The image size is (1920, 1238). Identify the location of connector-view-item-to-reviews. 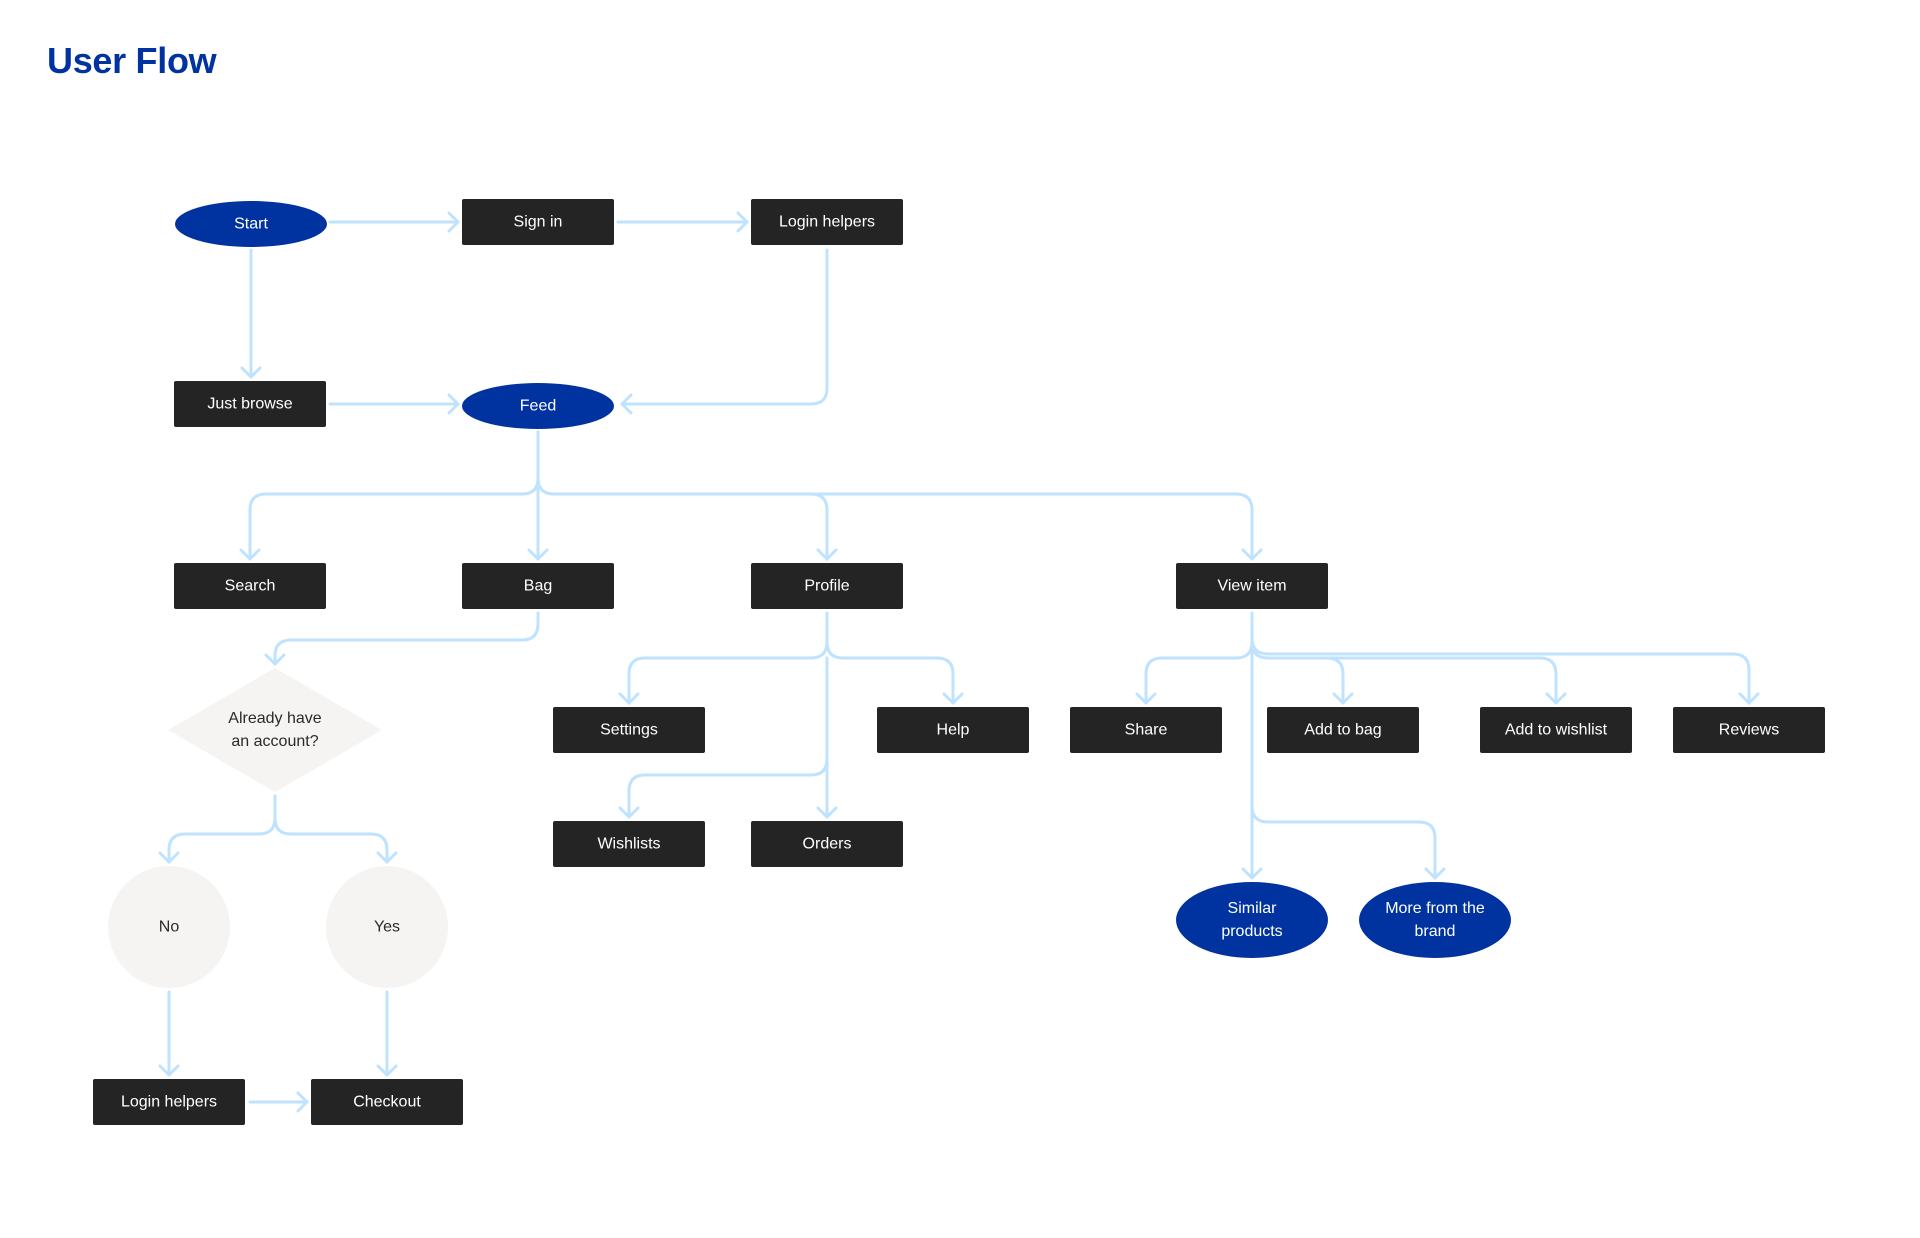
(1505, 670).